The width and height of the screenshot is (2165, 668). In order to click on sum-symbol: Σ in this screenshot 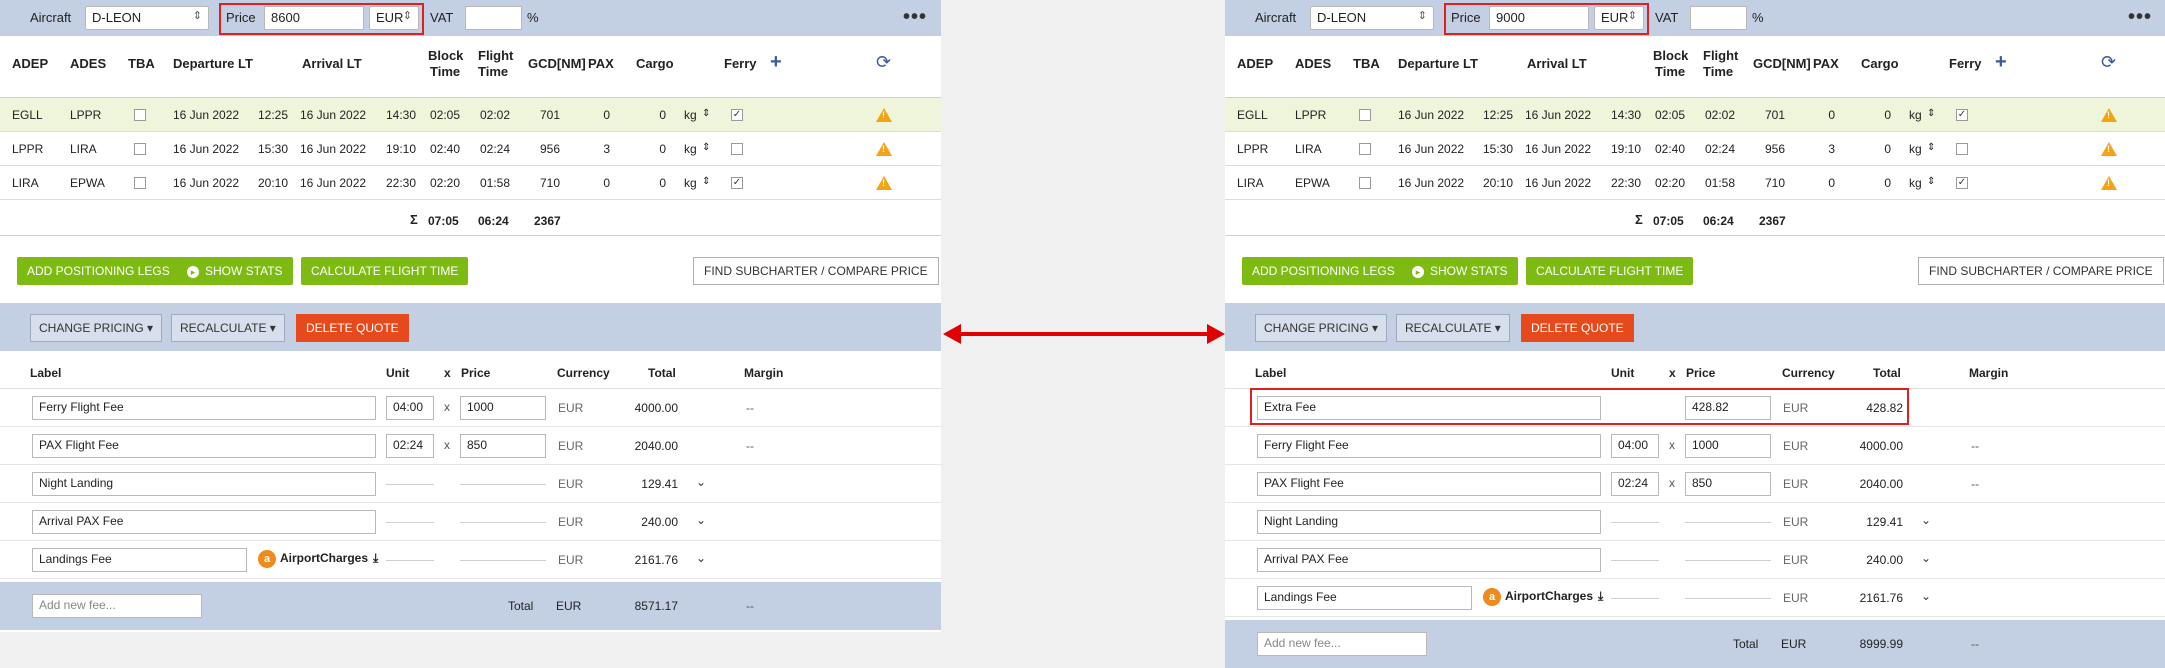, I will do `click(1639, 219)`.